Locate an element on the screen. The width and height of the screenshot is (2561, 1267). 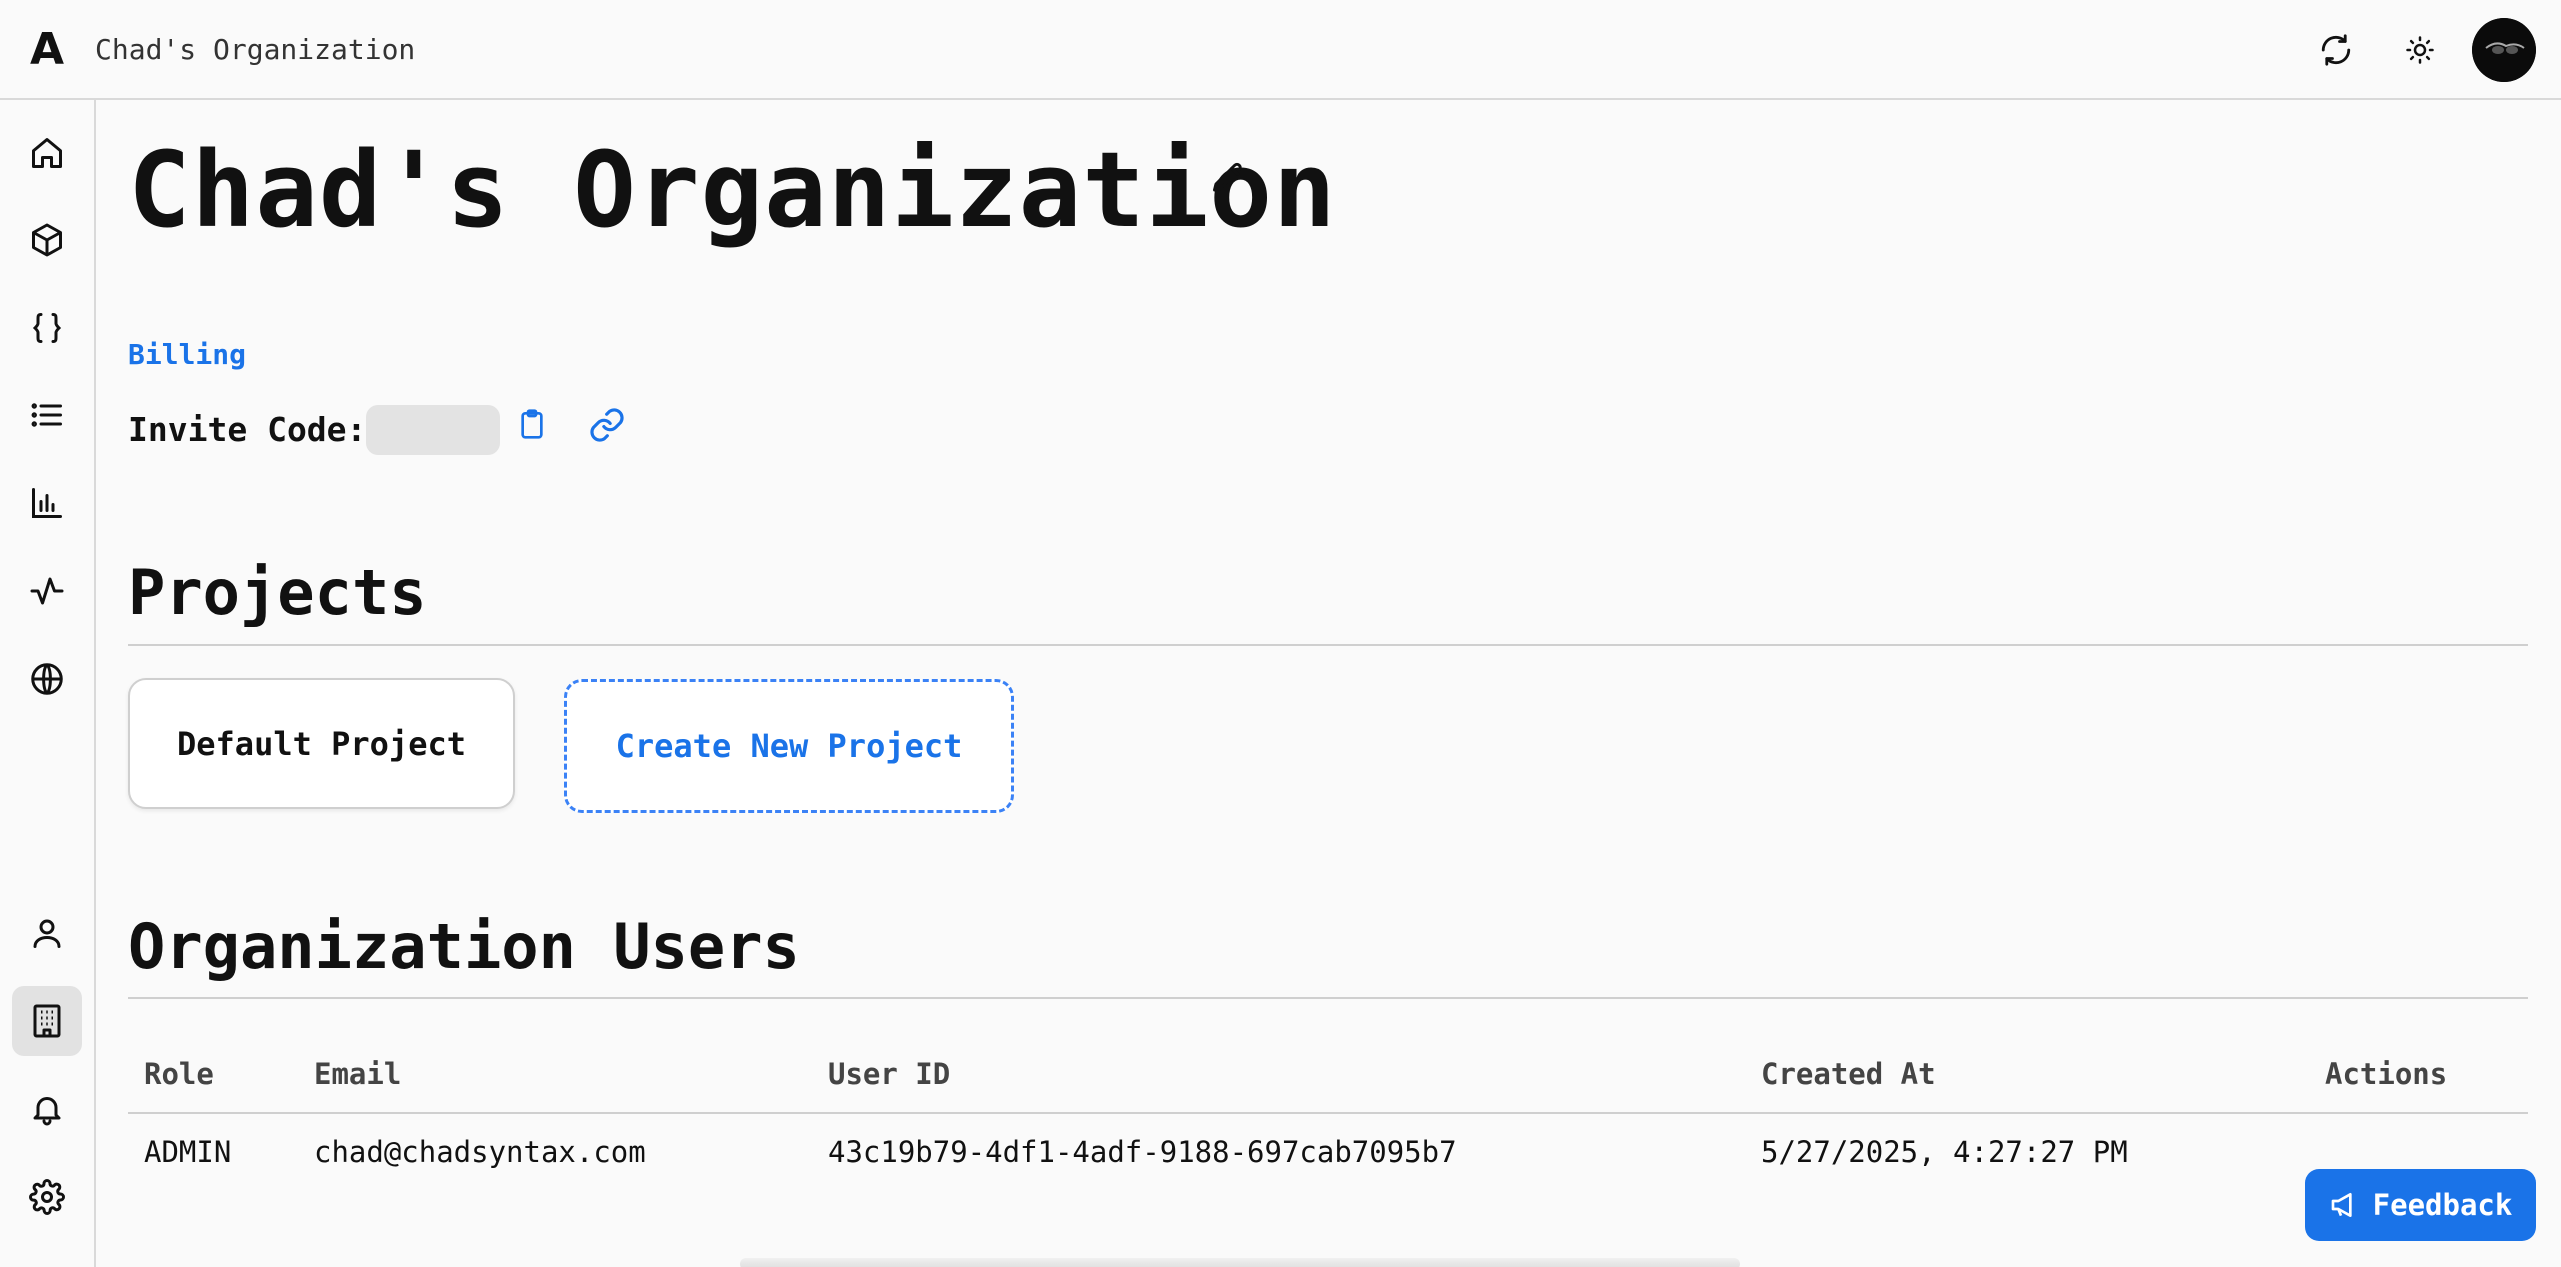
sun-icon is located at coordinates (2420, 50).